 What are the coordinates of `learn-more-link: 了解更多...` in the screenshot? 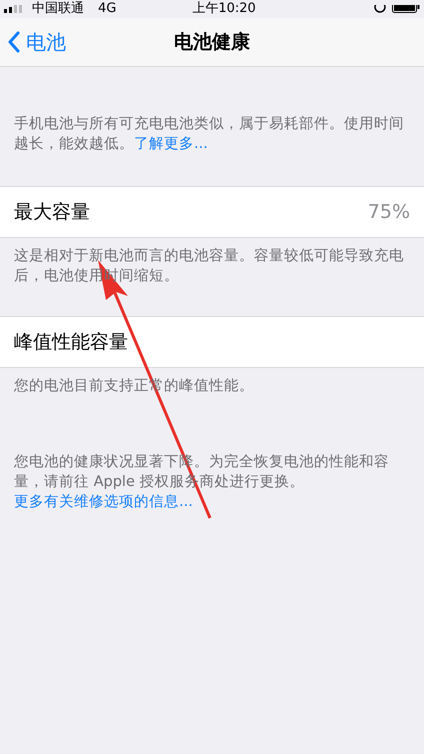 It's located at (171, 144).